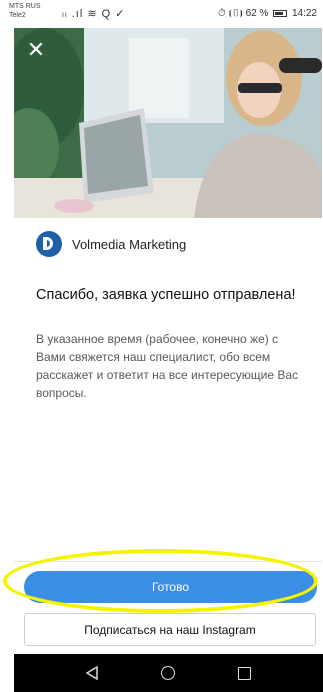 The height and width of the screenshot is (692, 323). Describe the element at coordinates (49, 244) in the screenshot. I see `volmedia-logo-icon` at that location.